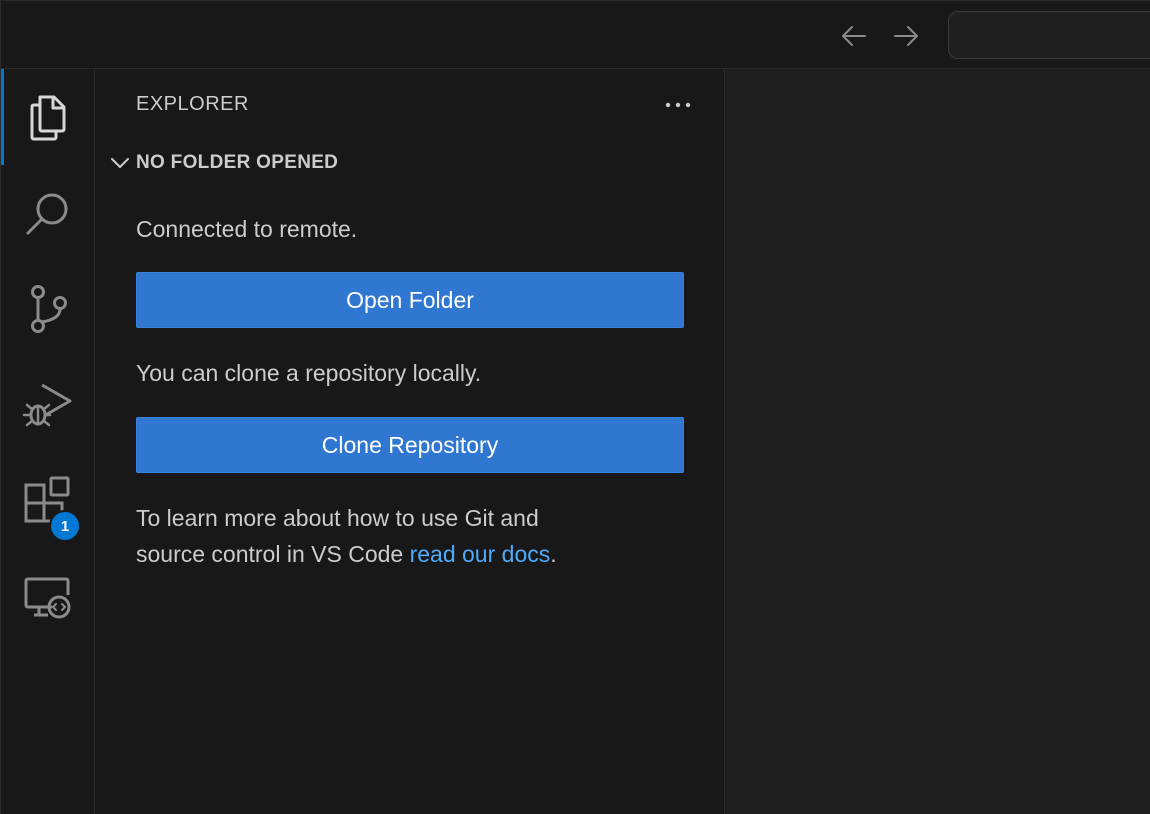 This screenshot has width=1150, height=814. What do you see at coordinates (480, 554) in the screenshot?
I see `read-docs-link: read our docs` at bounding box center [480, 554].